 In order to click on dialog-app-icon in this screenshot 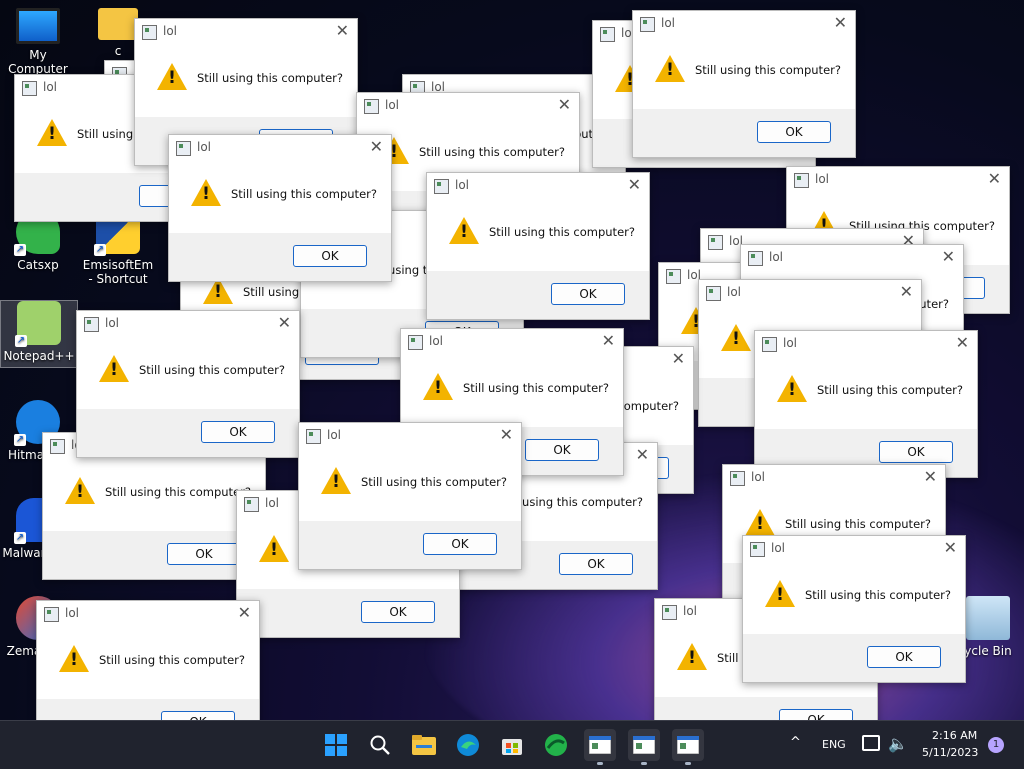, I will do `click(688, 745)`.